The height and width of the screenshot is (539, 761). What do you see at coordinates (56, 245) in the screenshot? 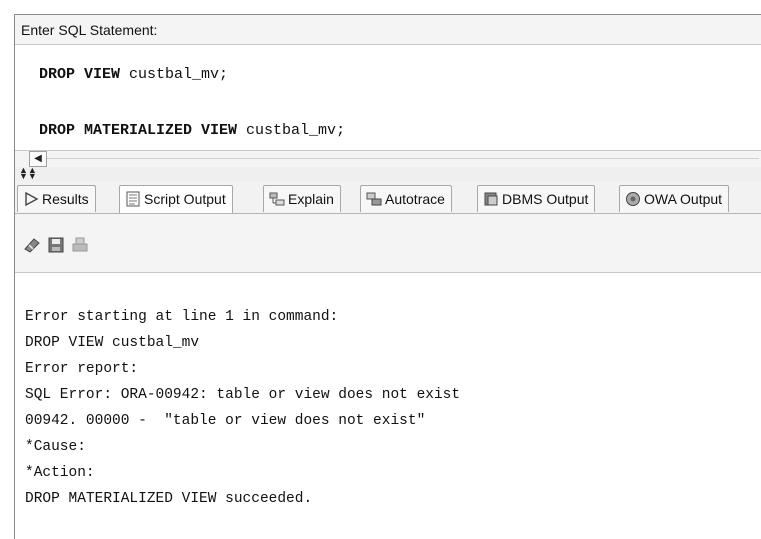
I see `save-icon` at bounding box center [56, 245].